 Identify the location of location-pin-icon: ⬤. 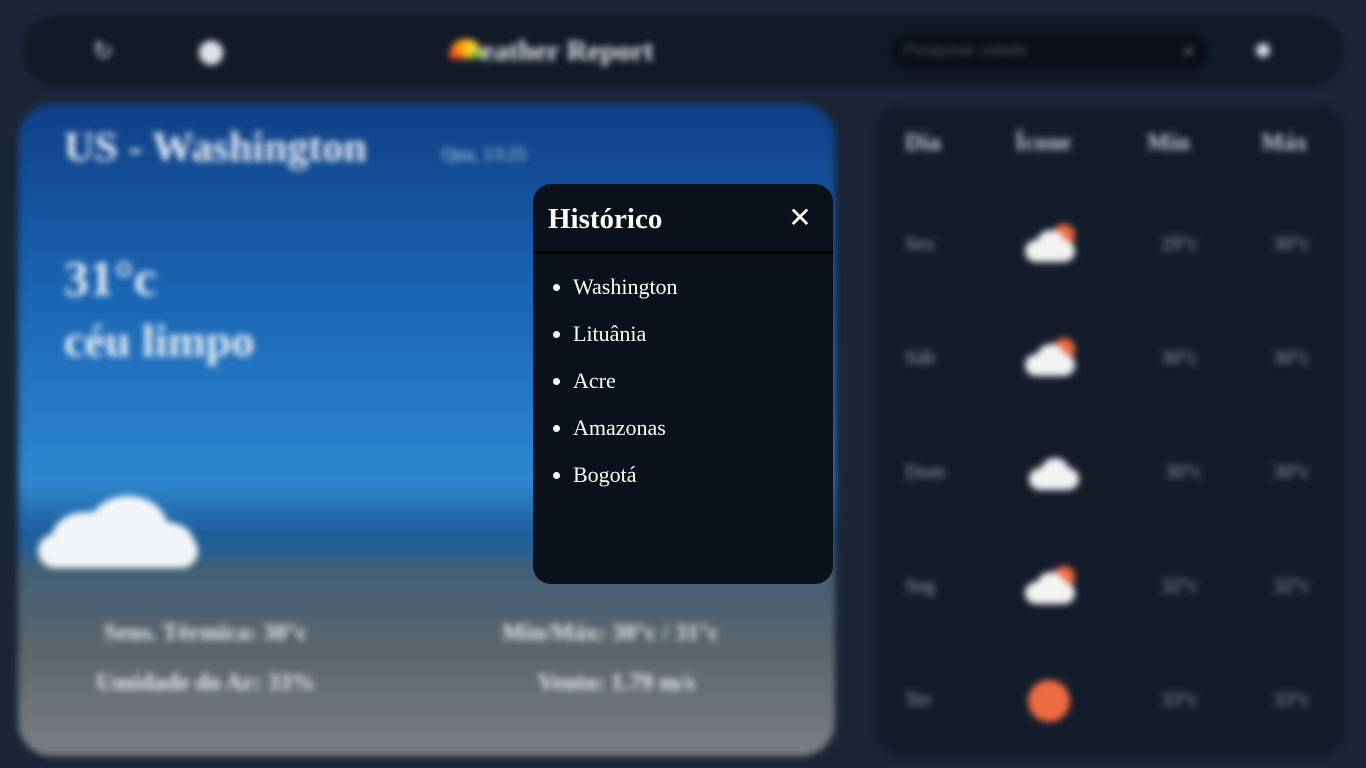
(211, 51).